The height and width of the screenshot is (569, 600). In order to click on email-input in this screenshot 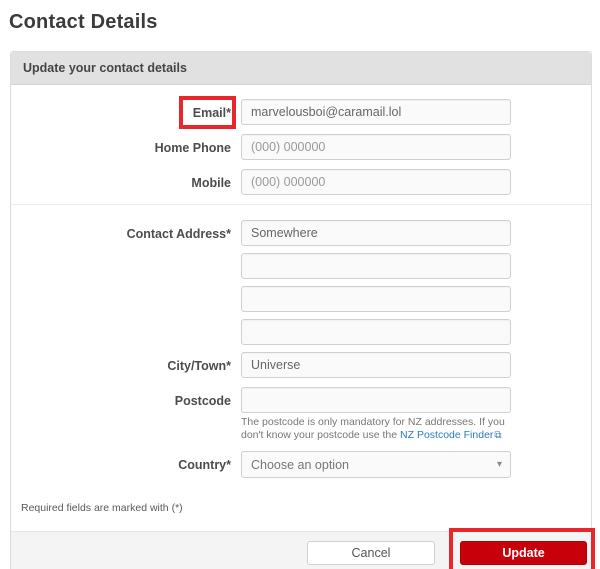, I will do `click(376, 112)`.